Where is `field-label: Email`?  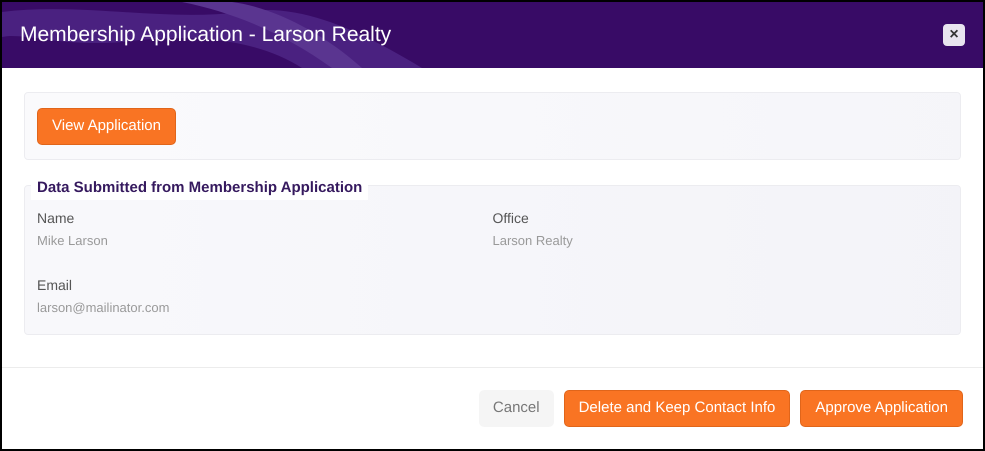 field-label: Email is located at coordinates (55, 285).